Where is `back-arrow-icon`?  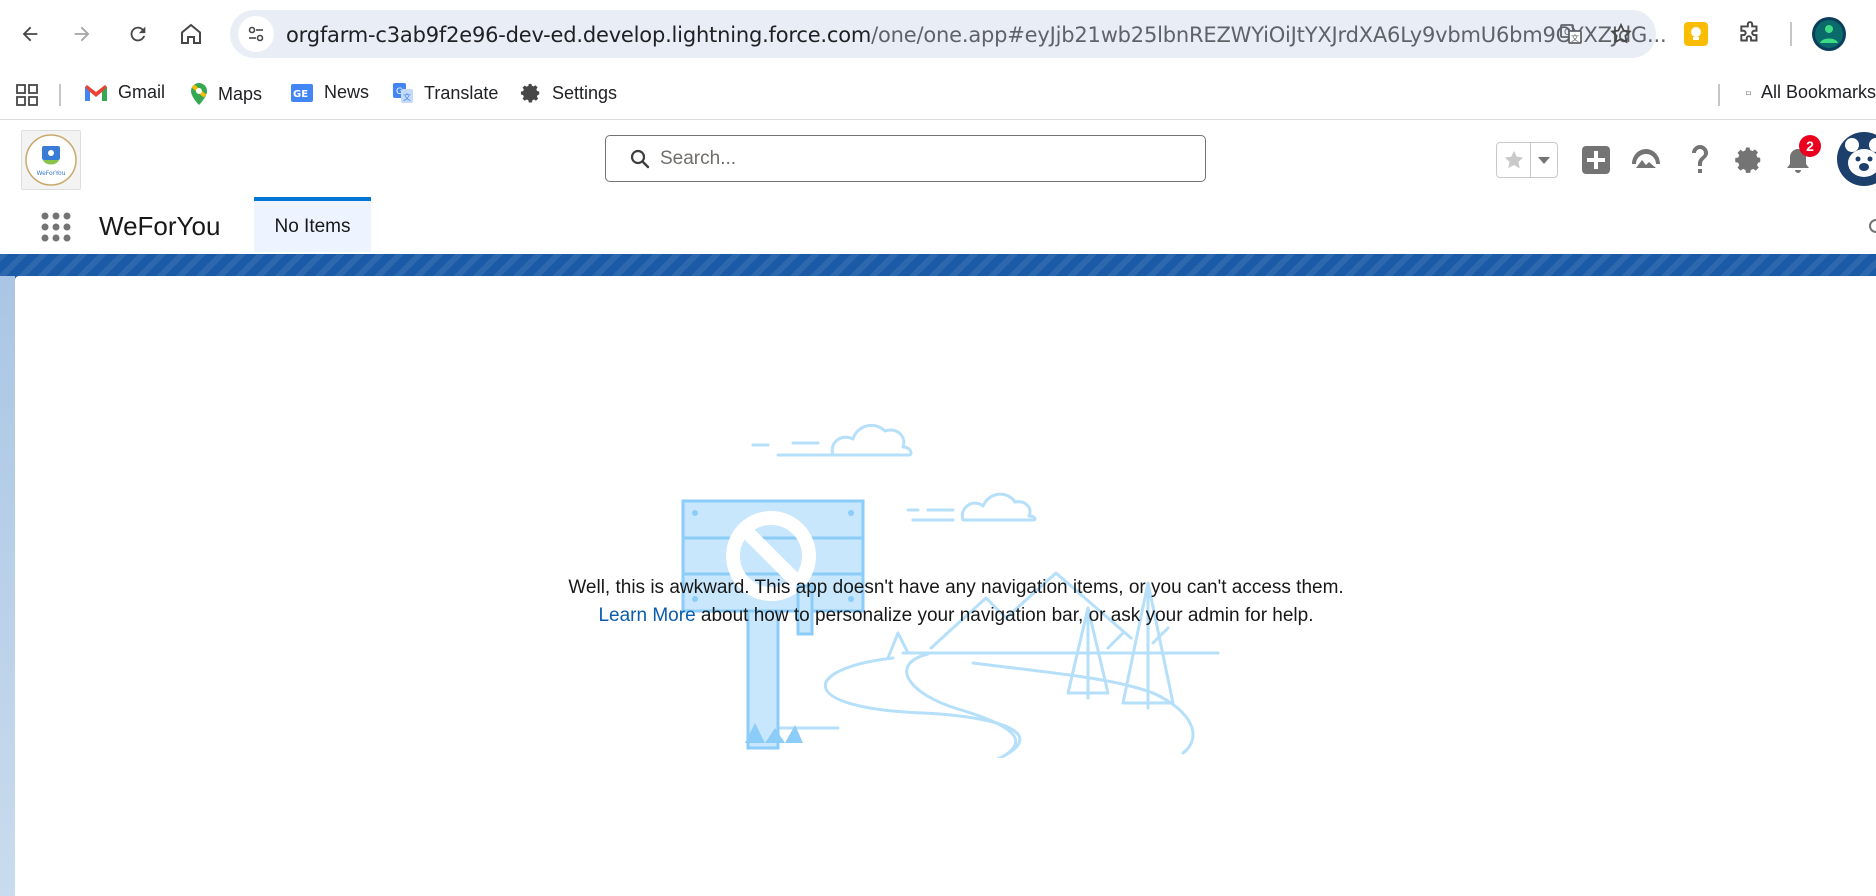 back-arrow-icon is located at coordinates (30, 34).